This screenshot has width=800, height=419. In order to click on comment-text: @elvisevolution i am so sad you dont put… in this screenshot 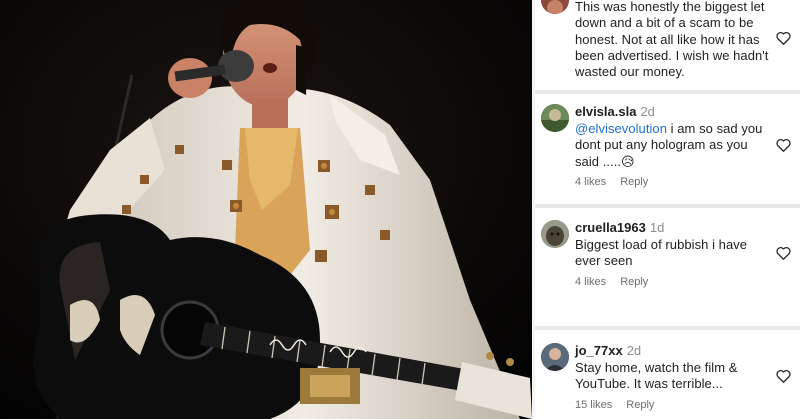, I will do `click(673, 145)`.